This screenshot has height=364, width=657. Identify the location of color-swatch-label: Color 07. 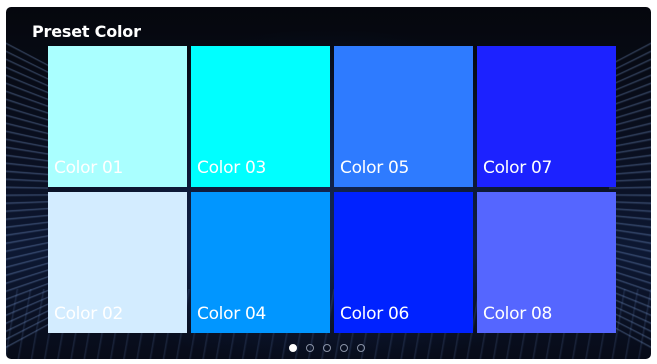
(517, 168).